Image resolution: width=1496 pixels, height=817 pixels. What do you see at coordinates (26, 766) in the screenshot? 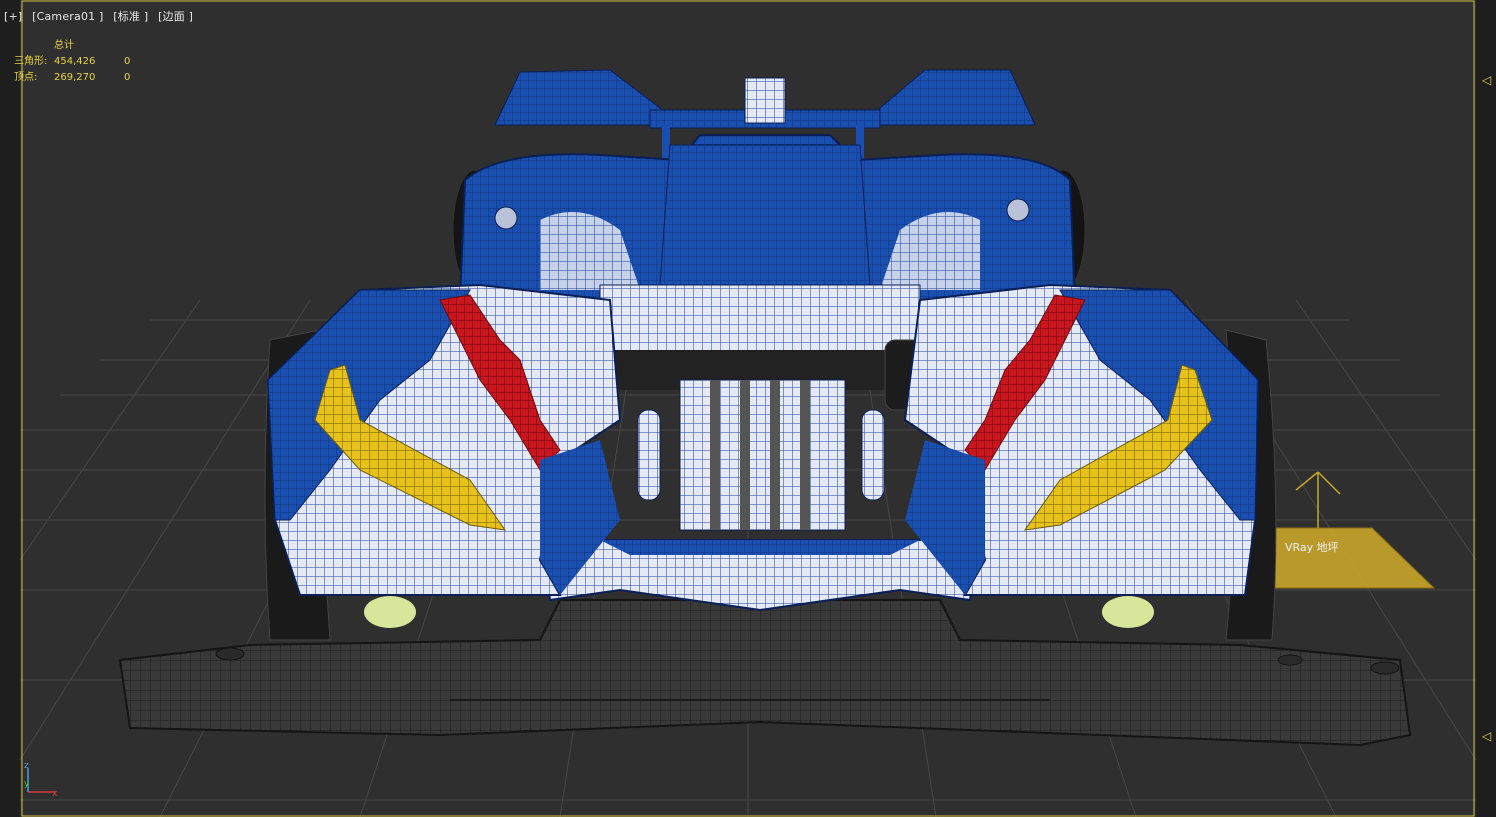
I see `axis-z-label: z` at bounding box center [26, 766].